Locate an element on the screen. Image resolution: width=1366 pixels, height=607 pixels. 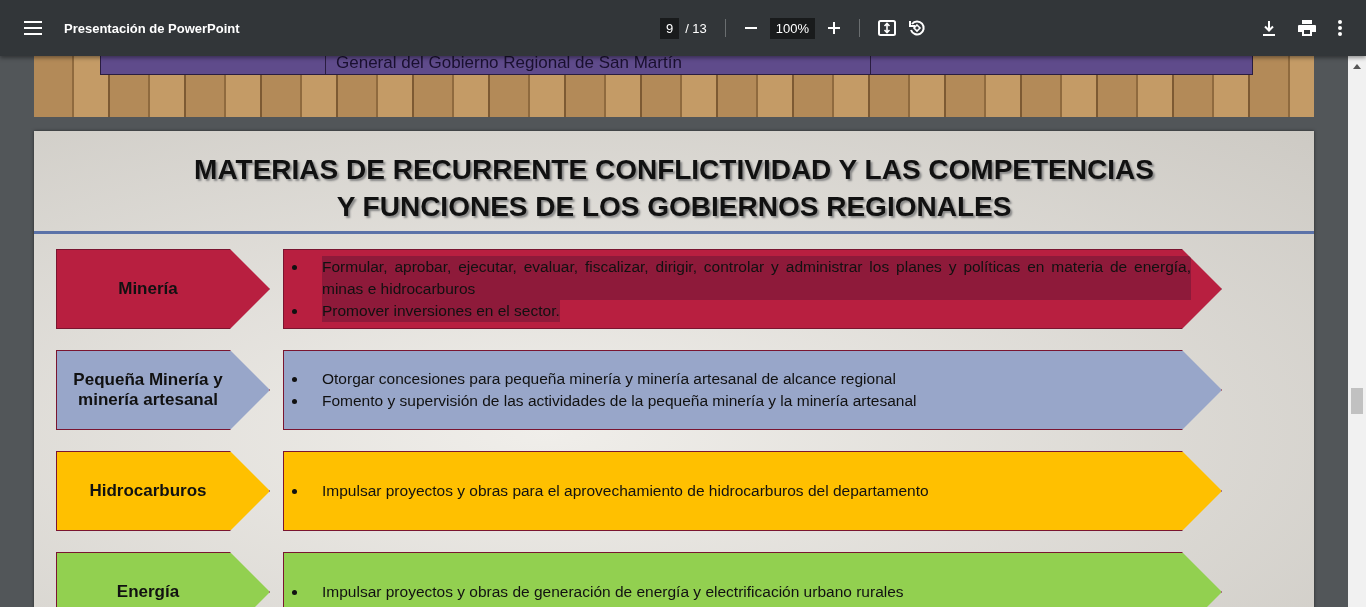
category-label: Energía is located at coordinates (163, 579).